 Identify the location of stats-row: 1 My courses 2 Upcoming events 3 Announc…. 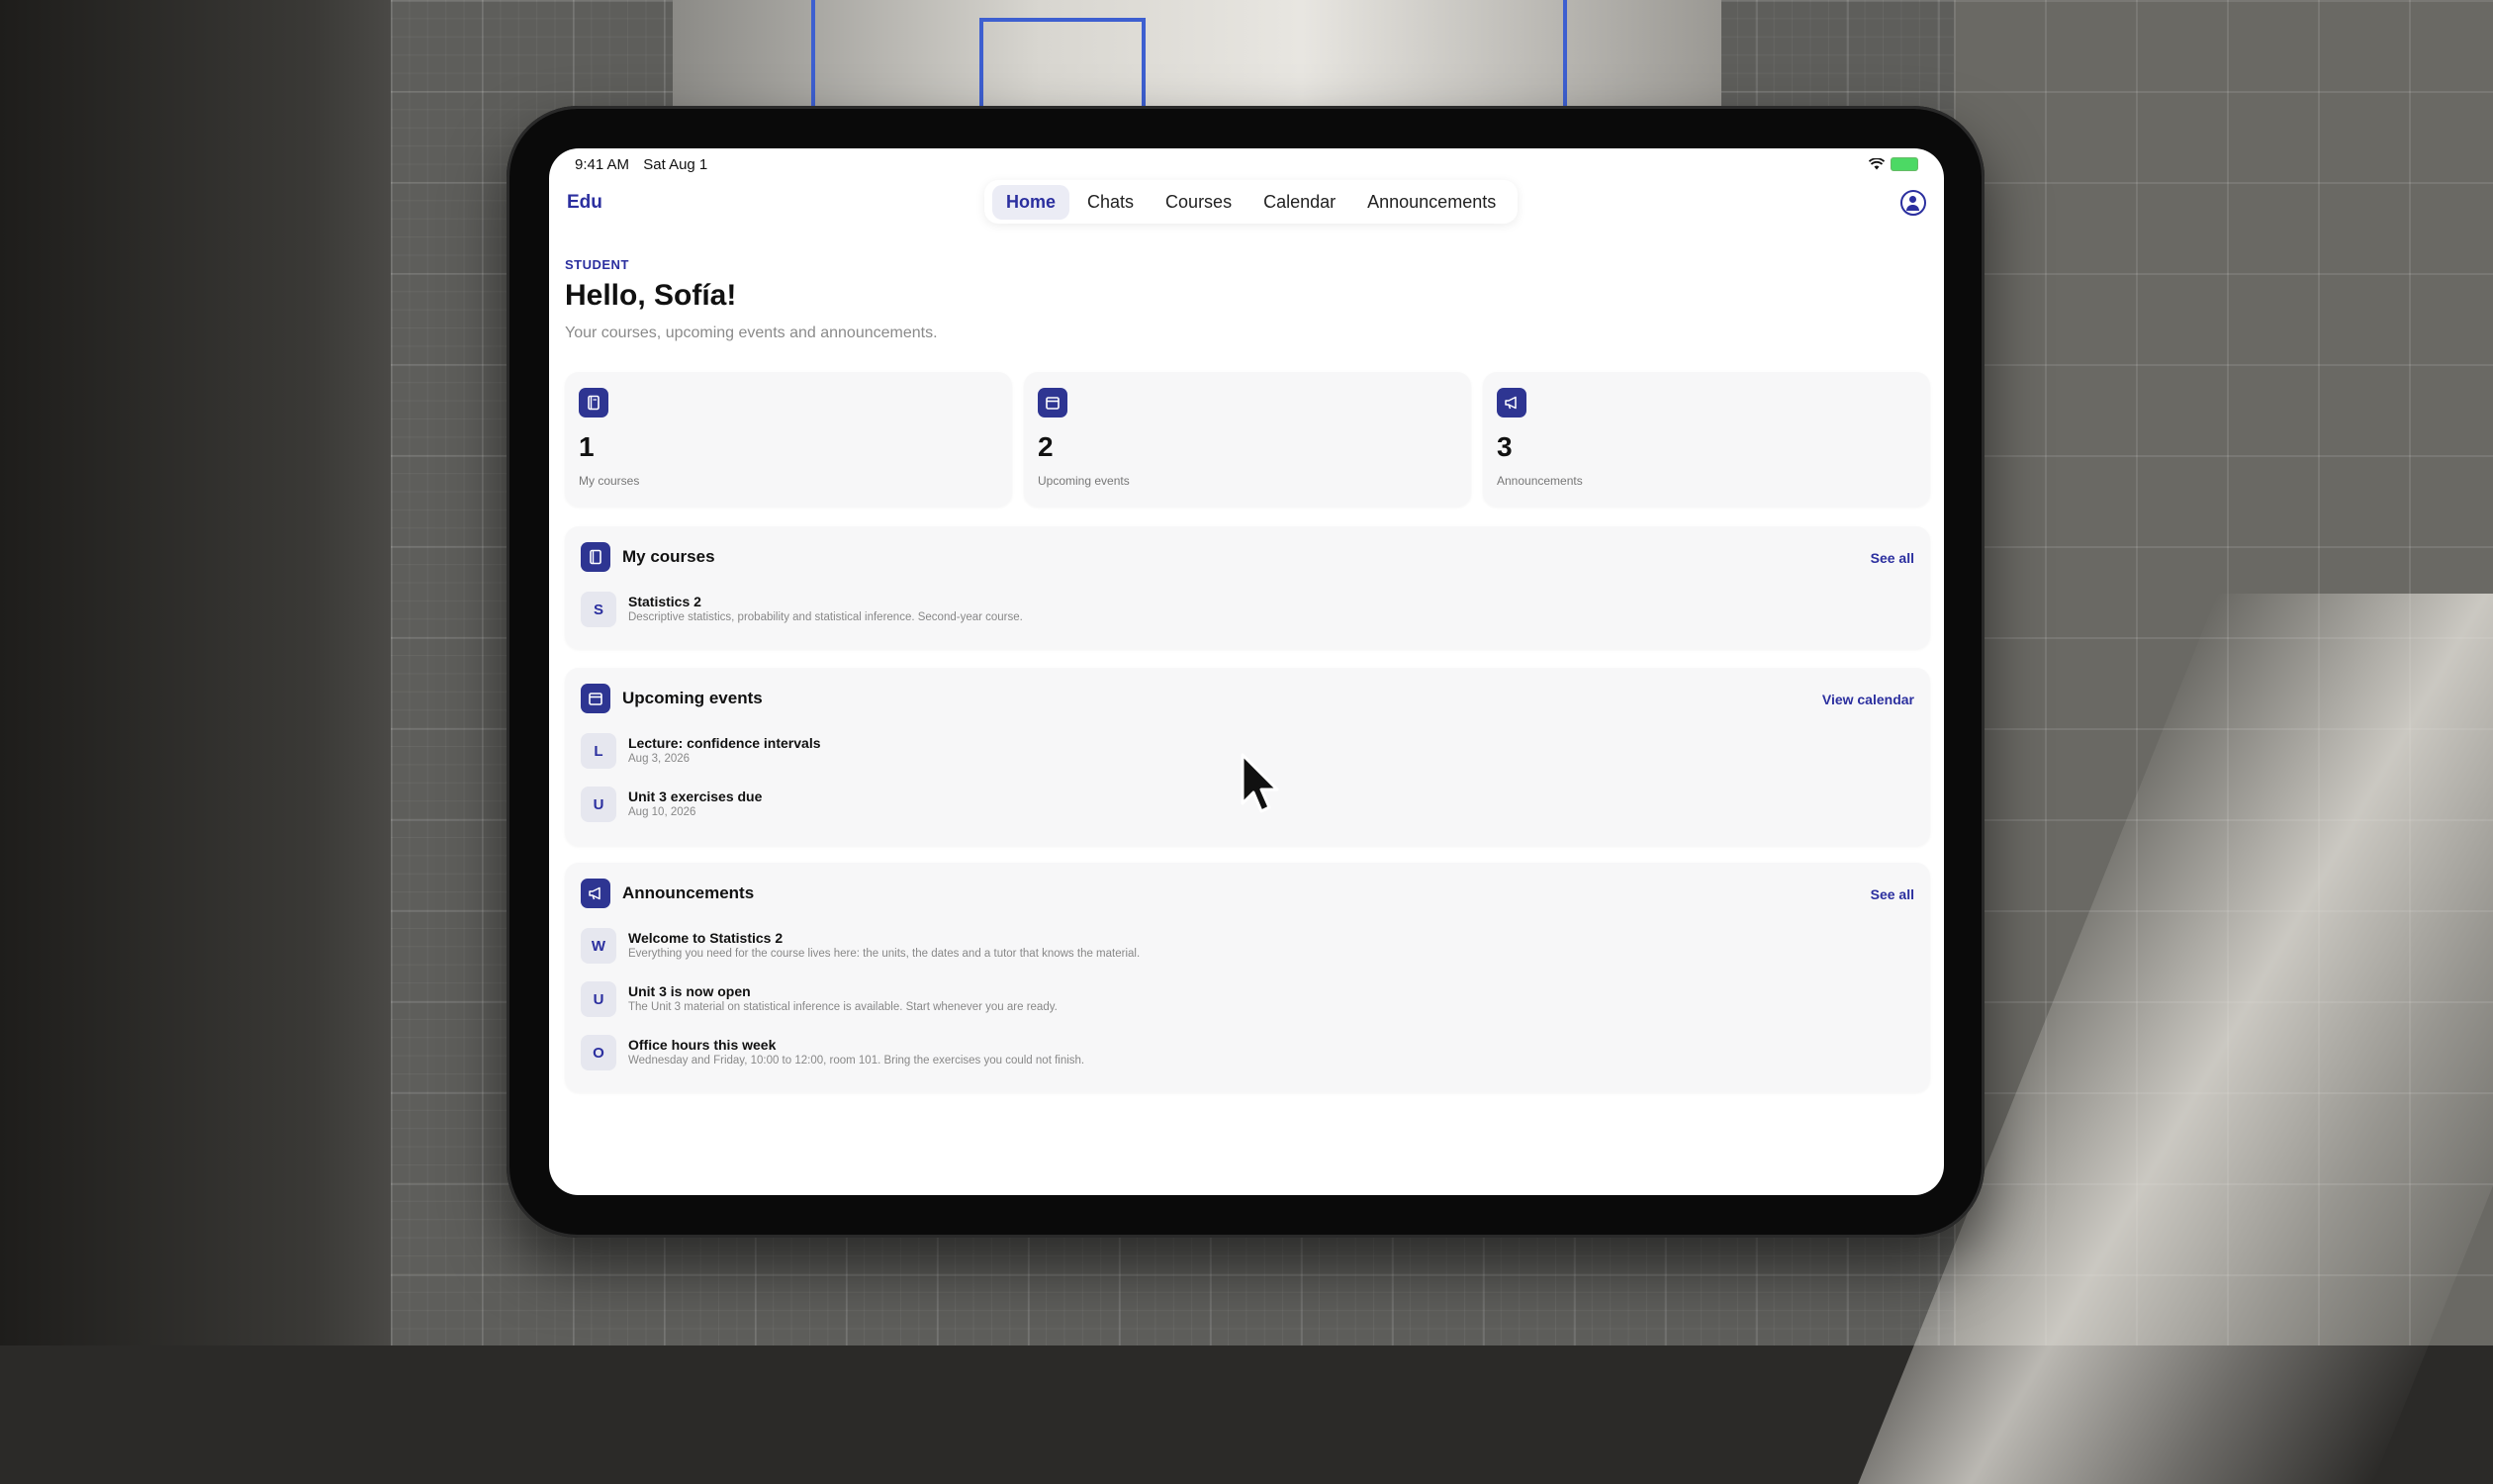
(1247, 439).